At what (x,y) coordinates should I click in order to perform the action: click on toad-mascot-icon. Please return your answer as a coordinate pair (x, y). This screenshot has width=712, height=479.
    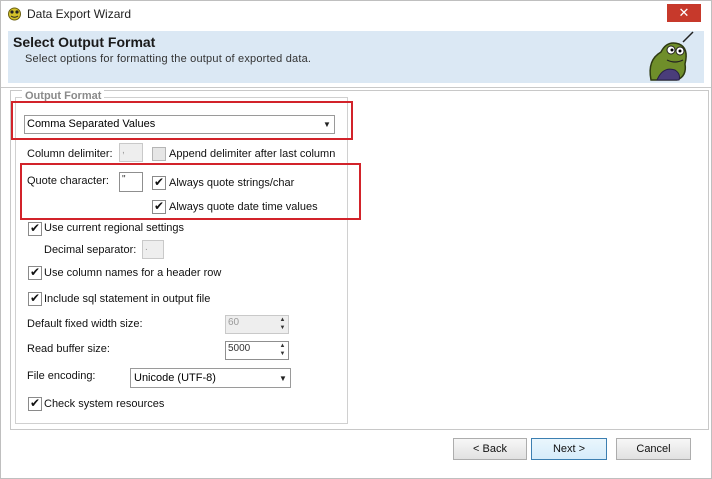
    Looking at the image, I should click on (671, 56).